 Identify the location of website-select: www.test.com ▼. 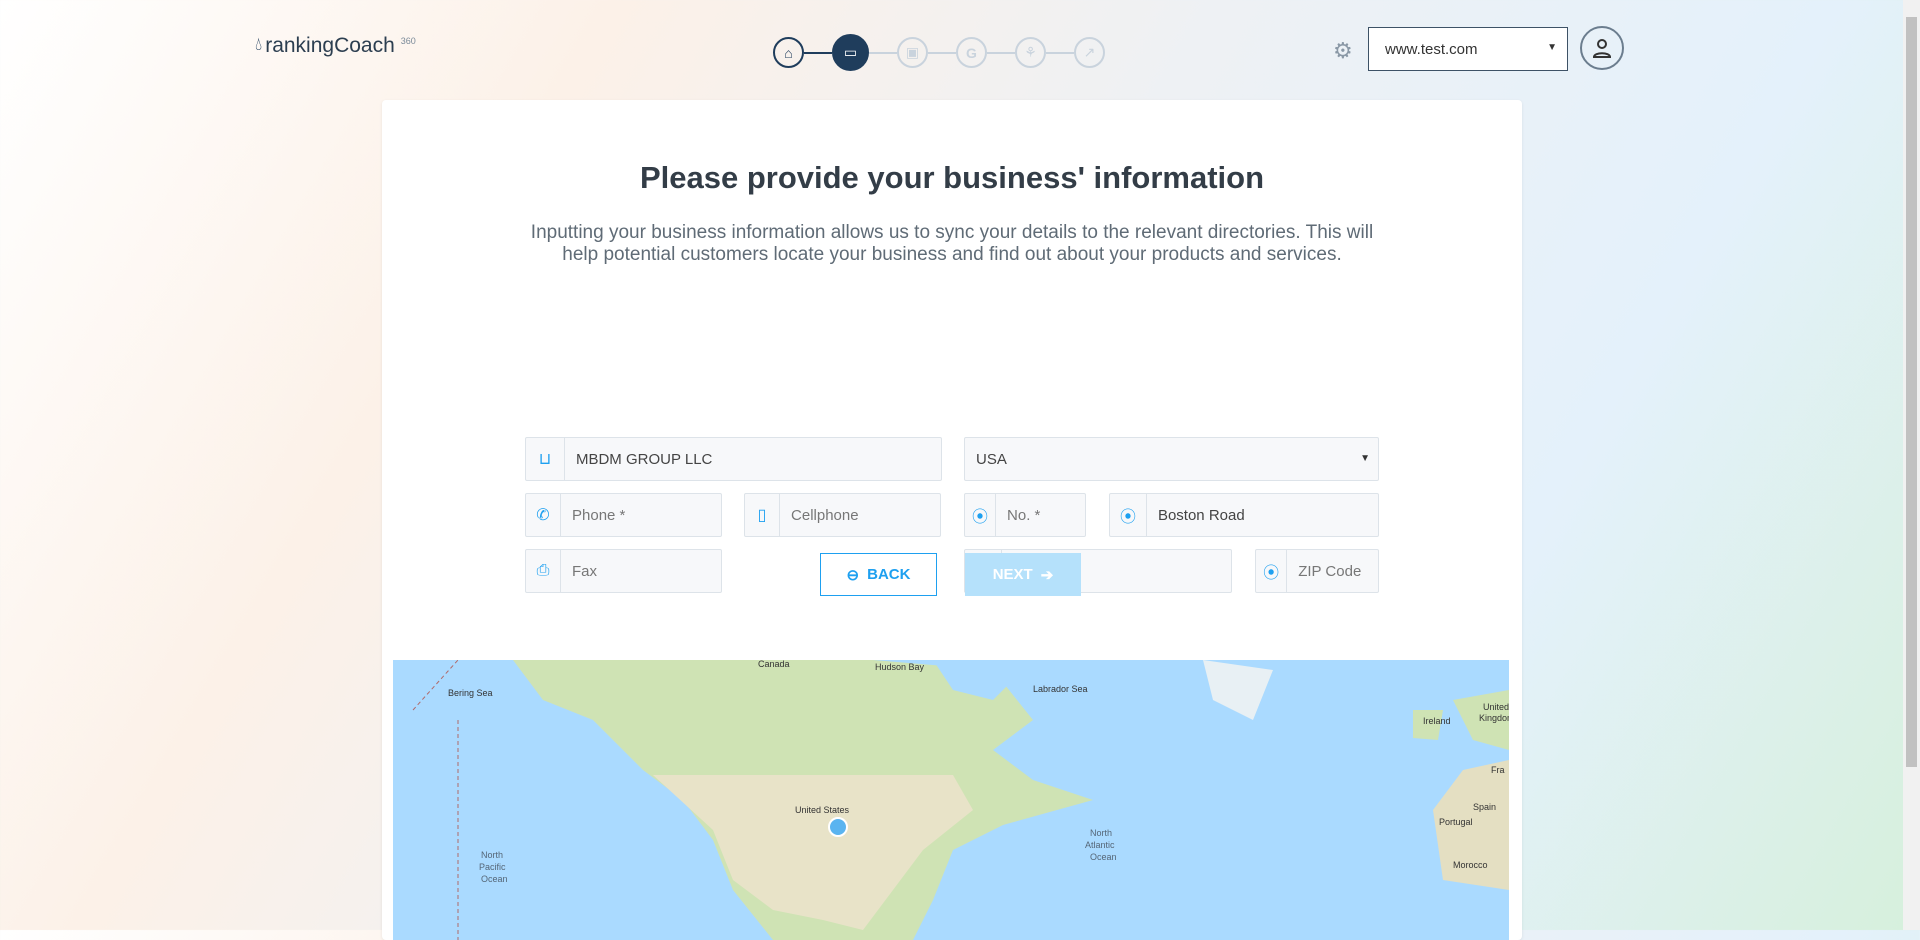
(1468, 49).